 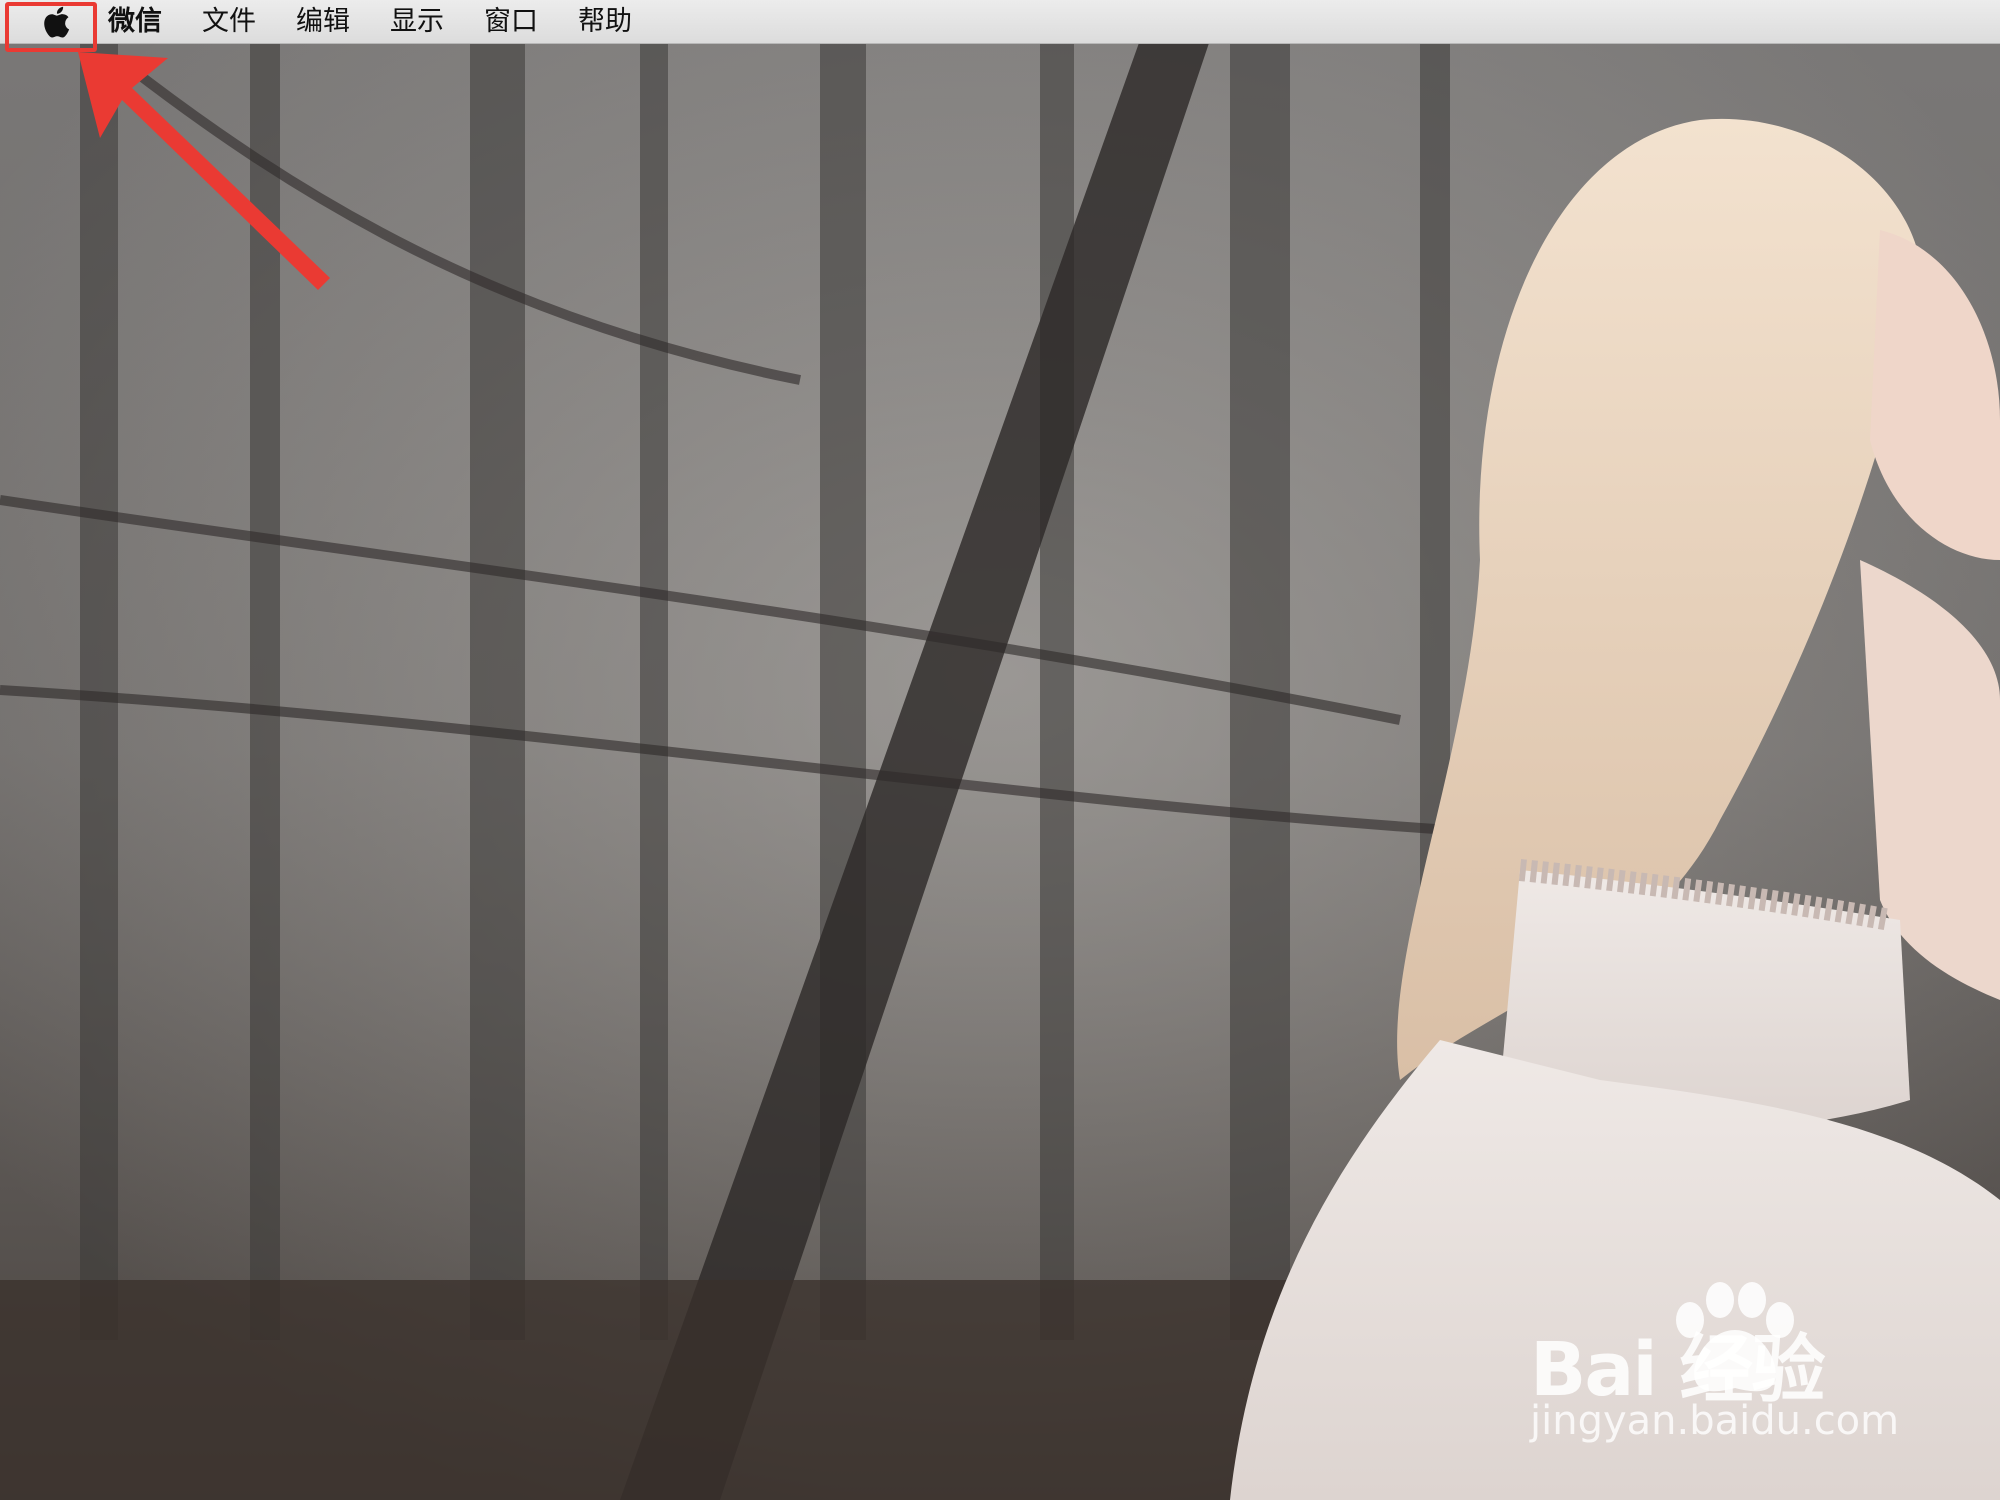 What do you see at coordinates (1715, 1421) in the screenshot?
I see `watermark-url: jingyan.baidu.com` at bounding box center [1715, 1421].